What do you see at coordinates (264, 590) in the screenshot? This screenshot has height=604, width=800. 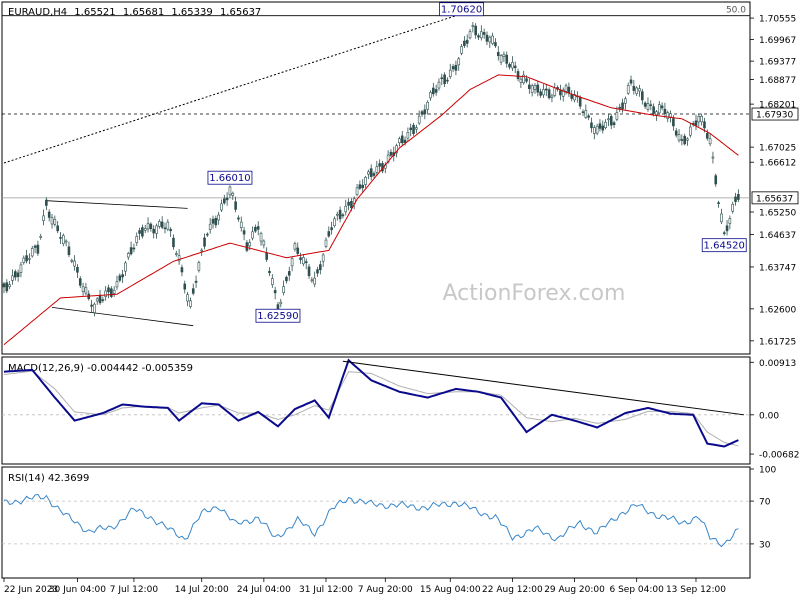 I see `time-tick-label: 24 Jul 04:00` at bounding box center [264, 590].